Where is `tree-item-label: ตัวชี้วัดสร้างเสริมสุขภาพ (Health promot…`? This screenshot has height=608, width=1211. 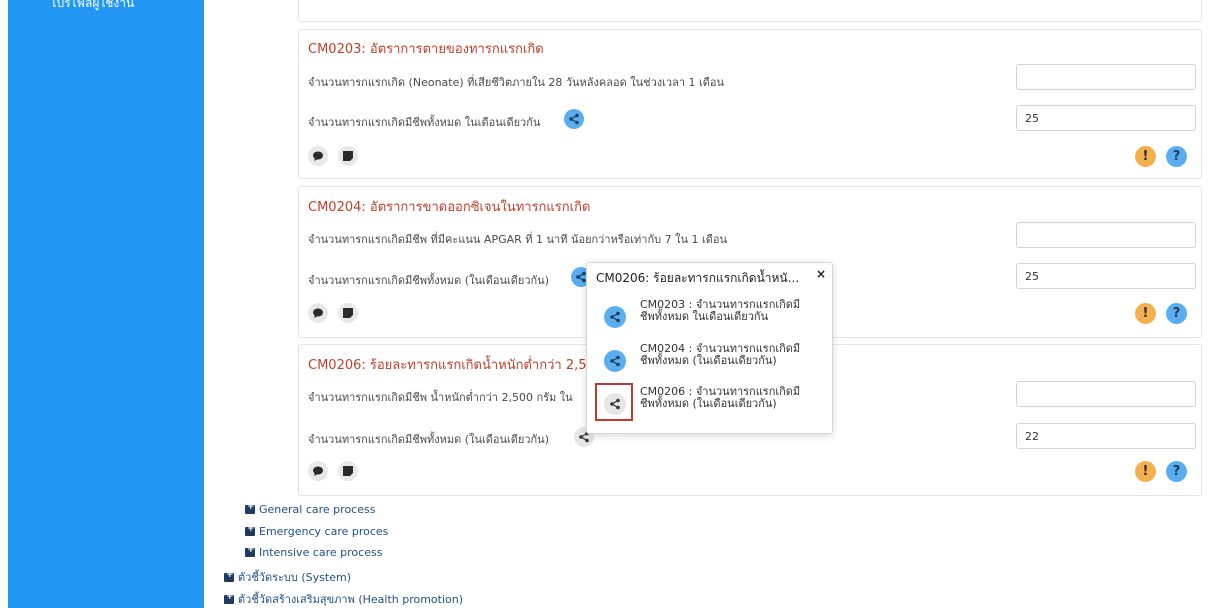
tree-item-label: ตัวชี้วัดสร้างเสริมสุขภาพ (Health promot… is located at coordinates (351, 599).